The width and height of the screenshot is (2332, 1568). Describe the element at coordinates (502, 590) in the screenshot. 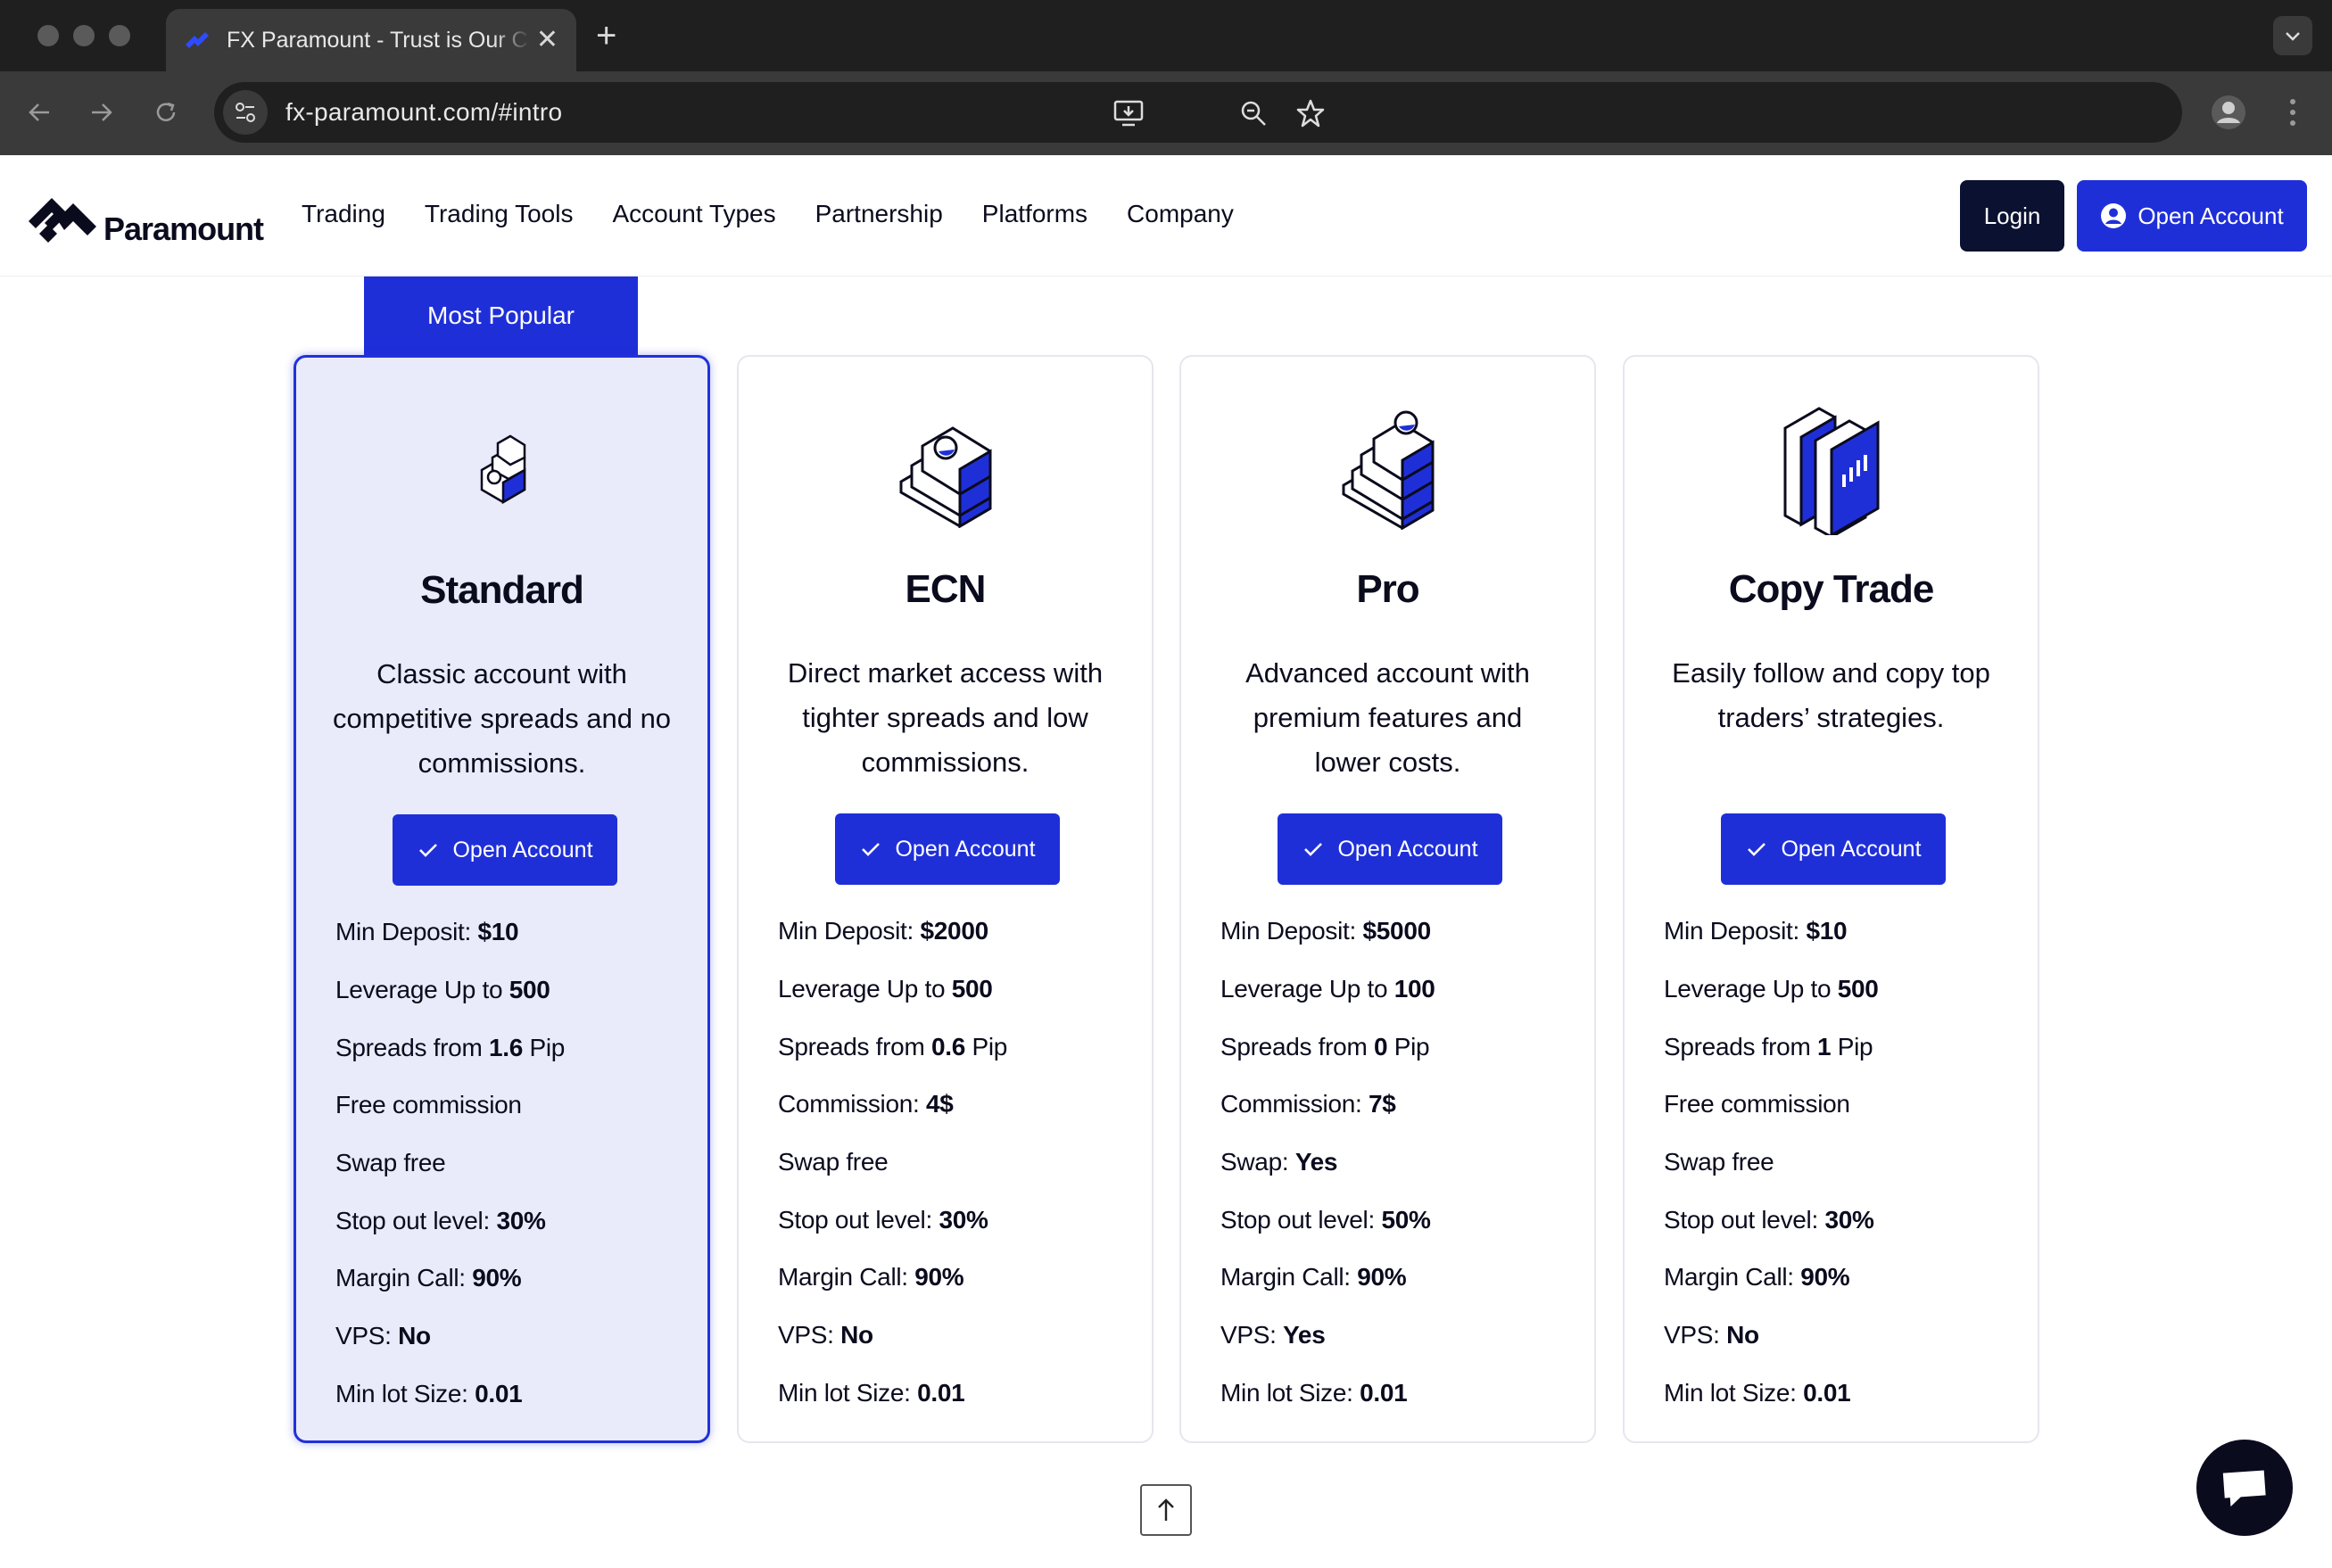

I see `card-title: Standard` at that location.